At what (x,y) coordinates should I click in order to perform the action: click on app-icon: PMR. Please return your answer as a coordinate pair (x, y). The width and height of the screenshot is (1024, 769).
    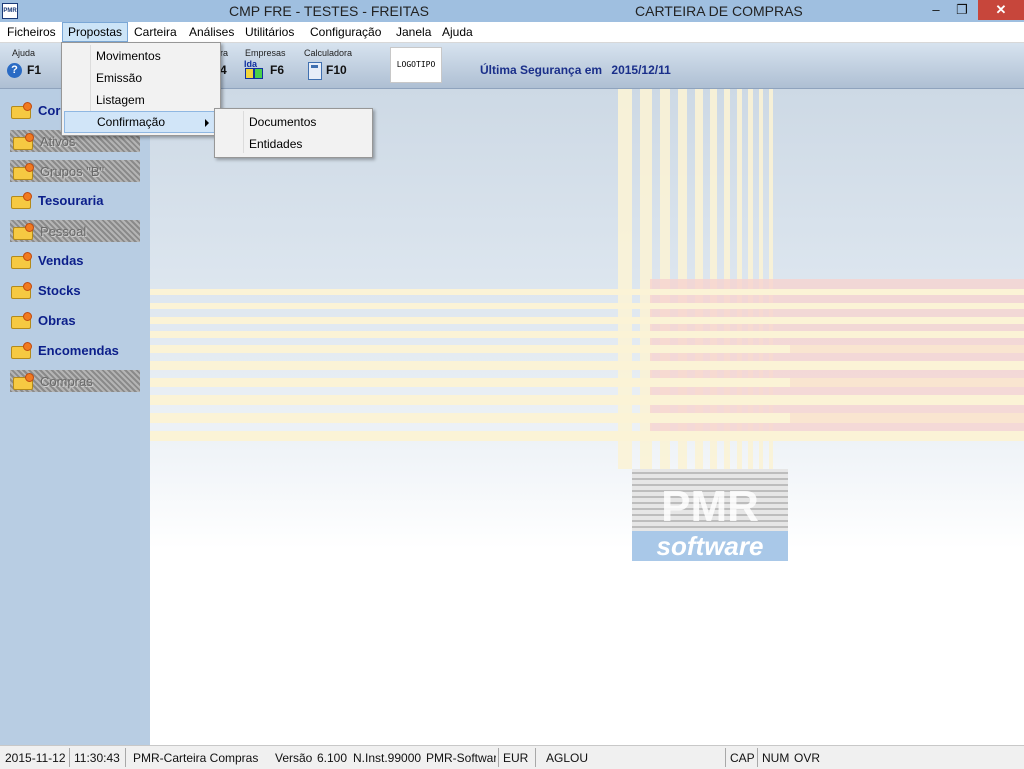
    Looking at the image, I should click on (10, 11).